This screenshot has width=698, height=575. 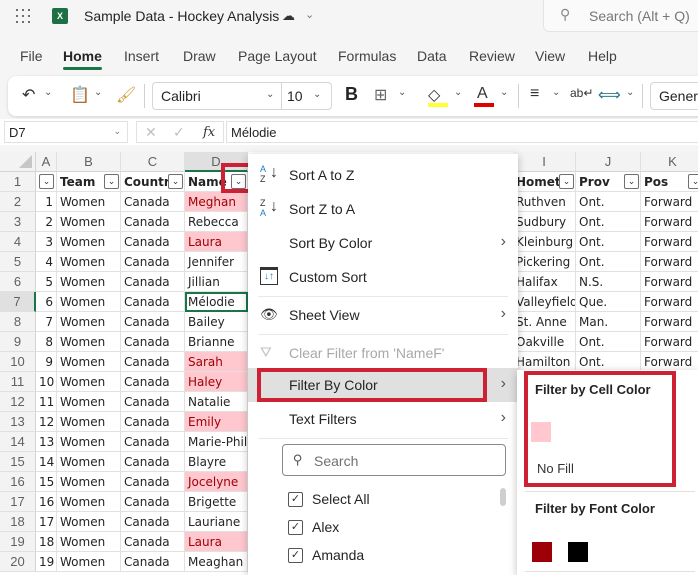 What do you see at coordinates (18, 402) in the screenshot?
I see `row-header: 12` at bounding box center [18, 402].